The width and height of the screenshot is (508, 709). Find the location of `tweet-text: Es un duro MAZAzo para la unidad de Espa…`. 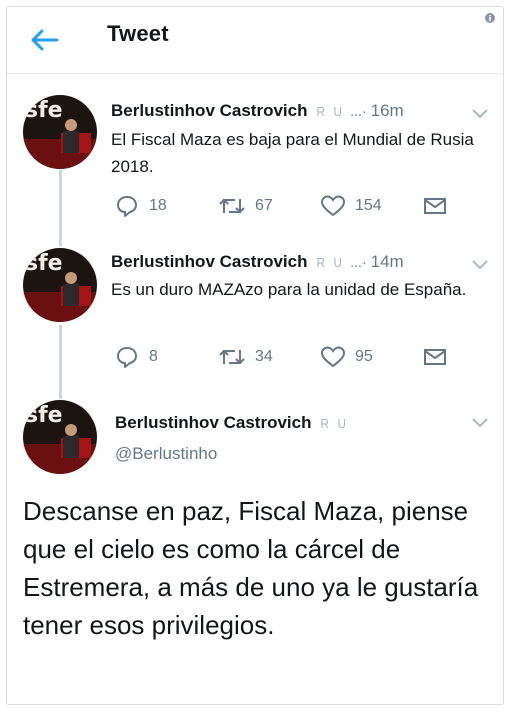

tweet-text: Es un duro MAZAzo para la unidad de Espa… is located at coordinates (289, 289).